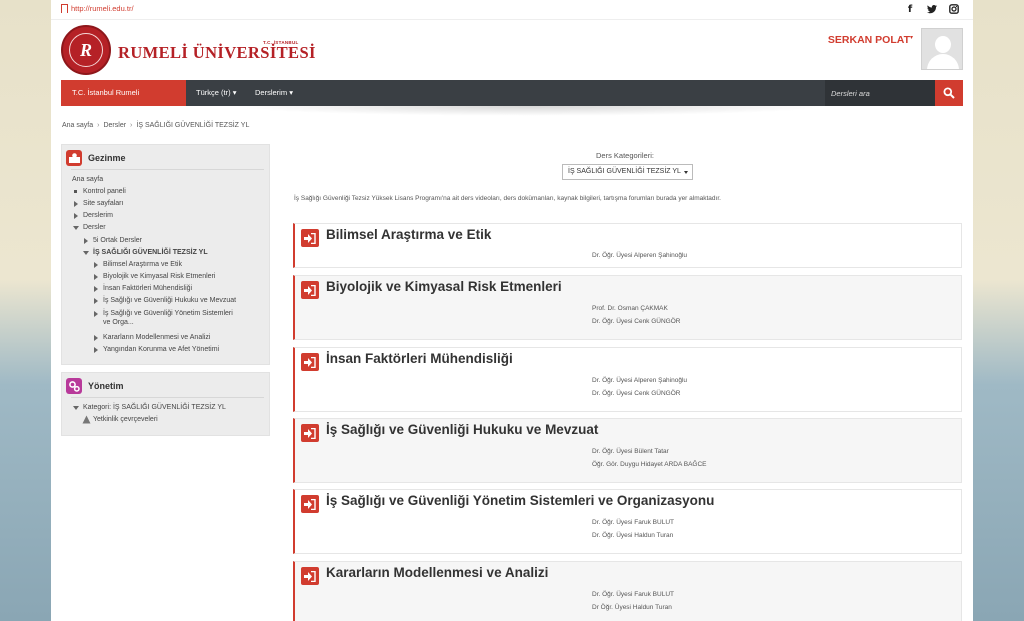  Describe the element at coordinates (74, 386) in the screenshot. I see `settings-cogs-icon` at that location.